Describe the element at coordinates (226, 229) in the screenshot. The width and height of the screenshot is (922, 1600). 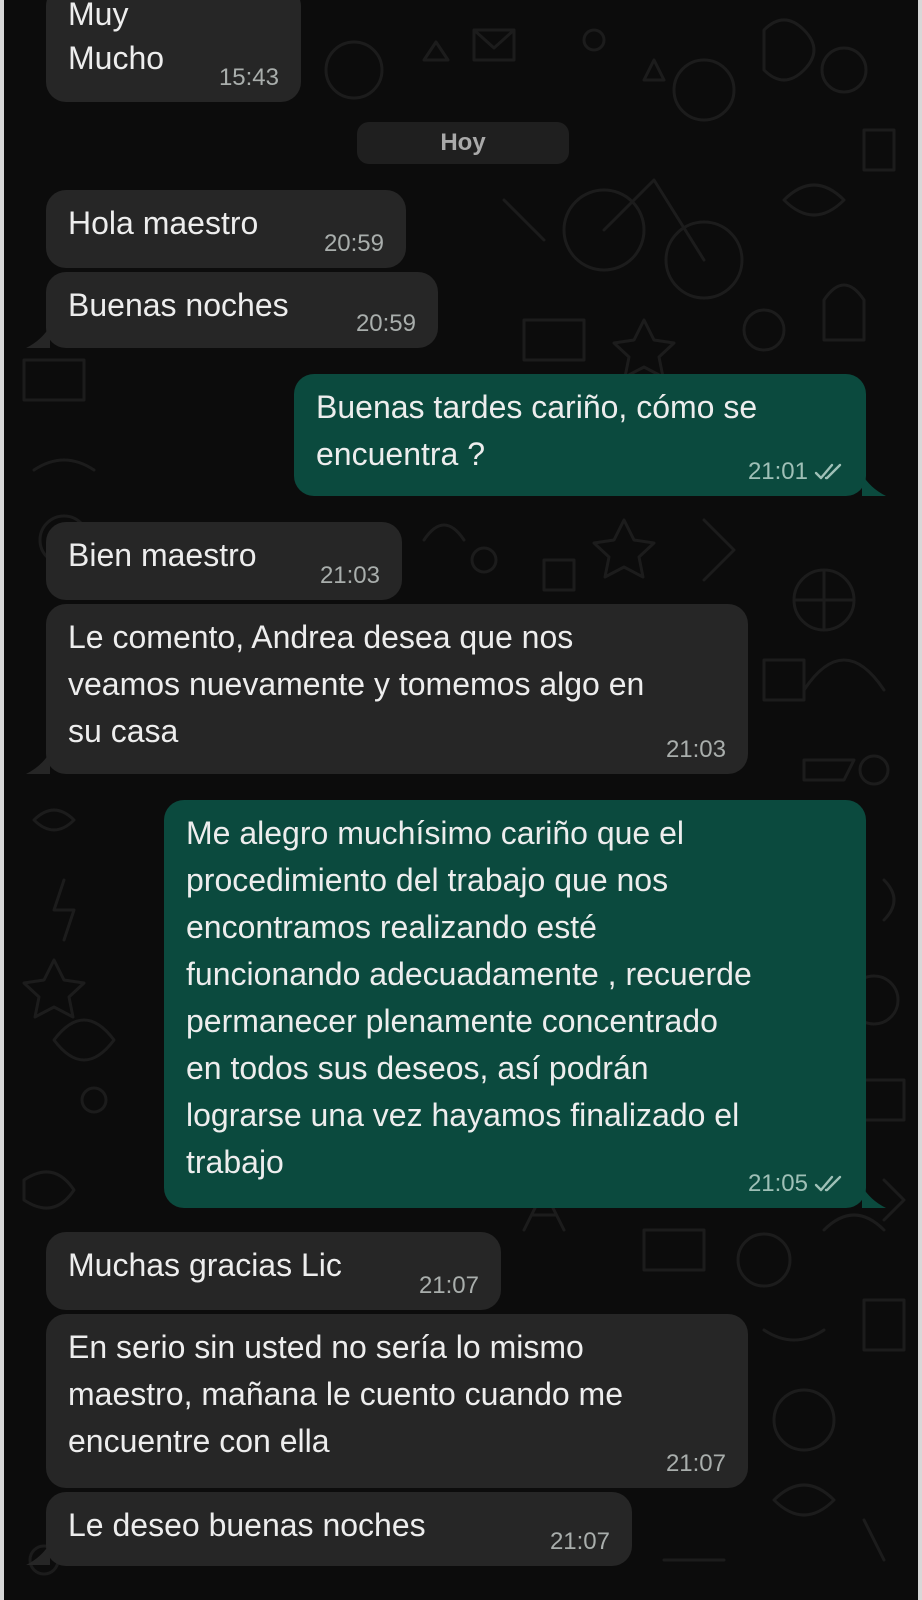
I see `incoming-message-bubble: Hola maestro 20:59` at that location.